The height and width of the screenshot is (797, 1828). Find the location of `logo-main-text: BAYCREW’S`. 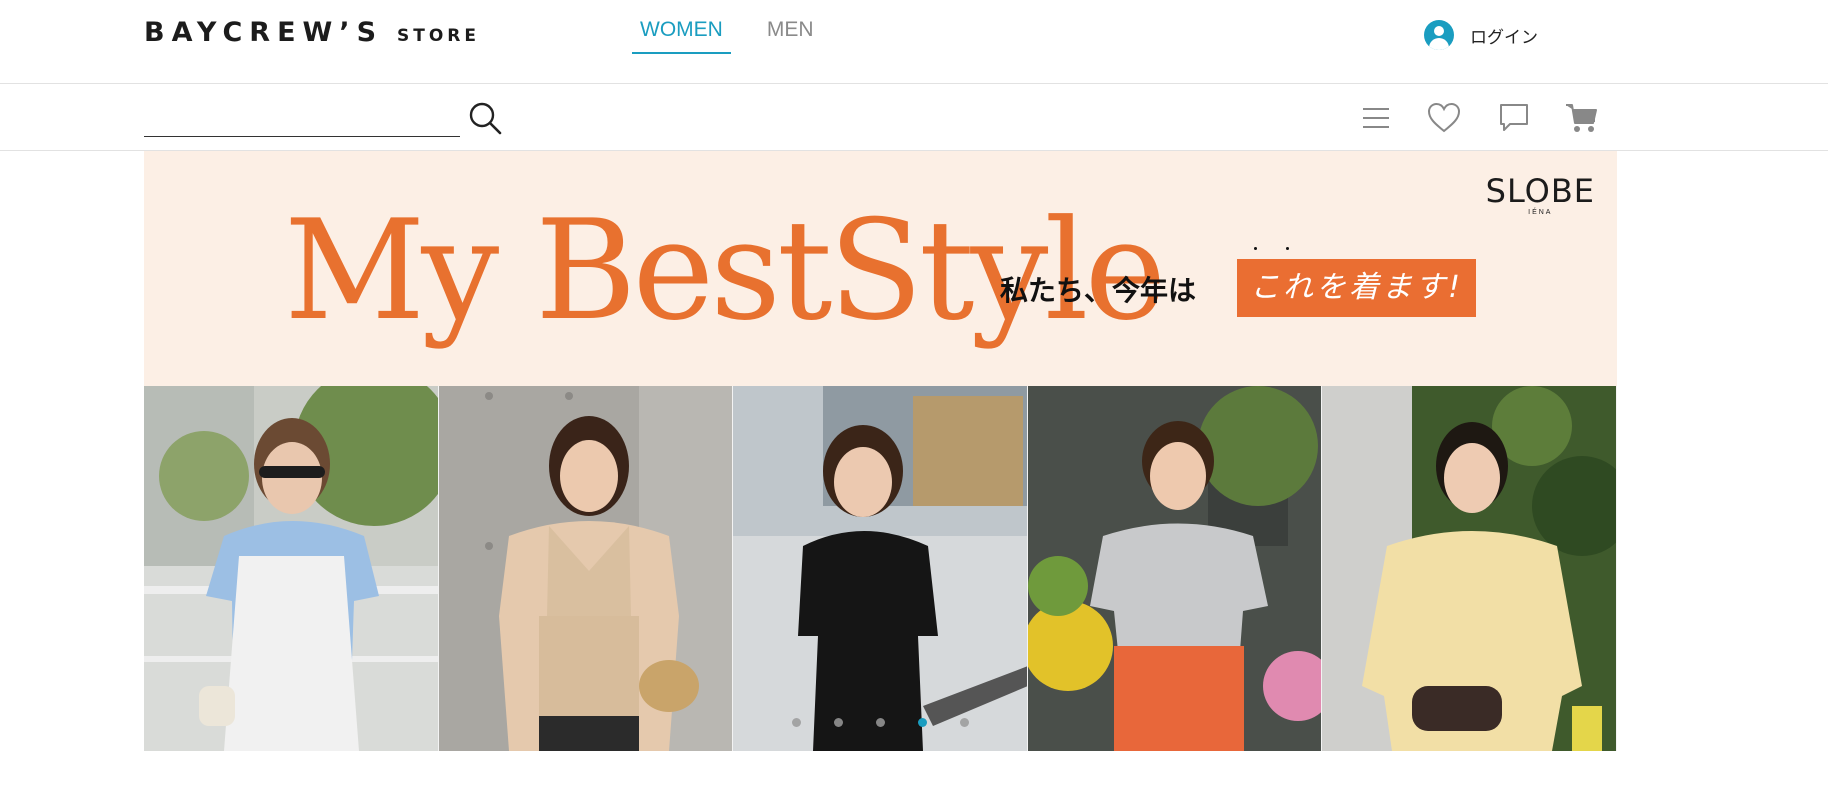

logo-main-text: BAYCREW’S is located at coordinates (264, 32).